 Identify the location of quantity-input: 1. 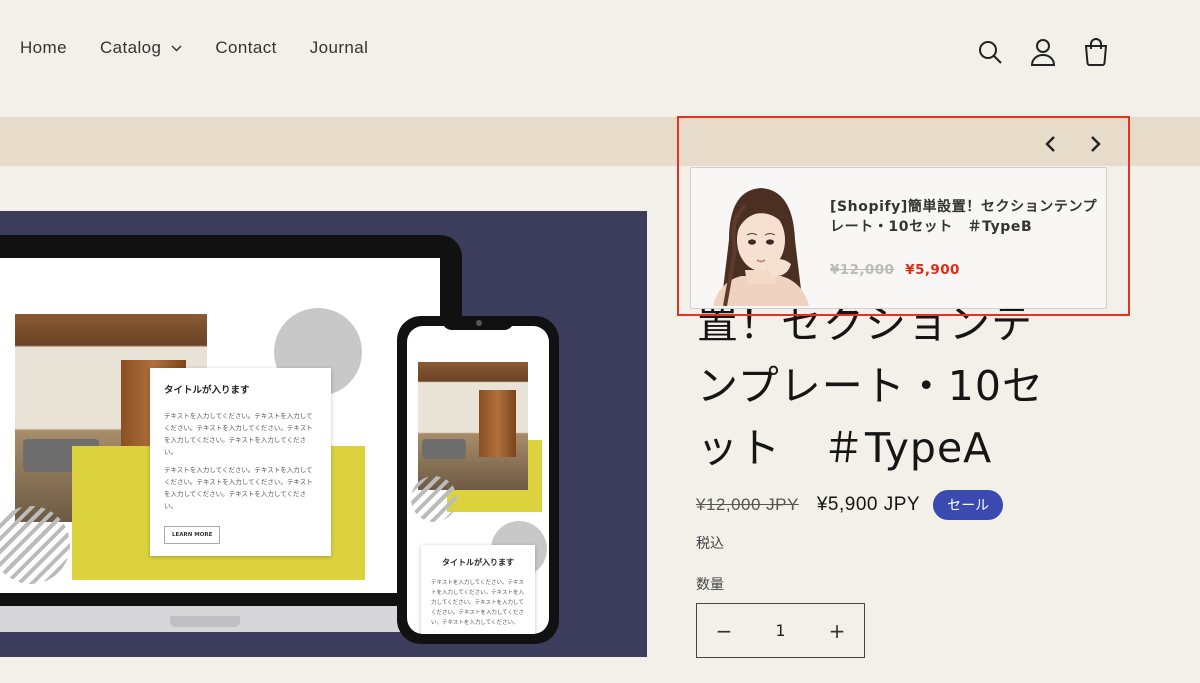
(780, 630).